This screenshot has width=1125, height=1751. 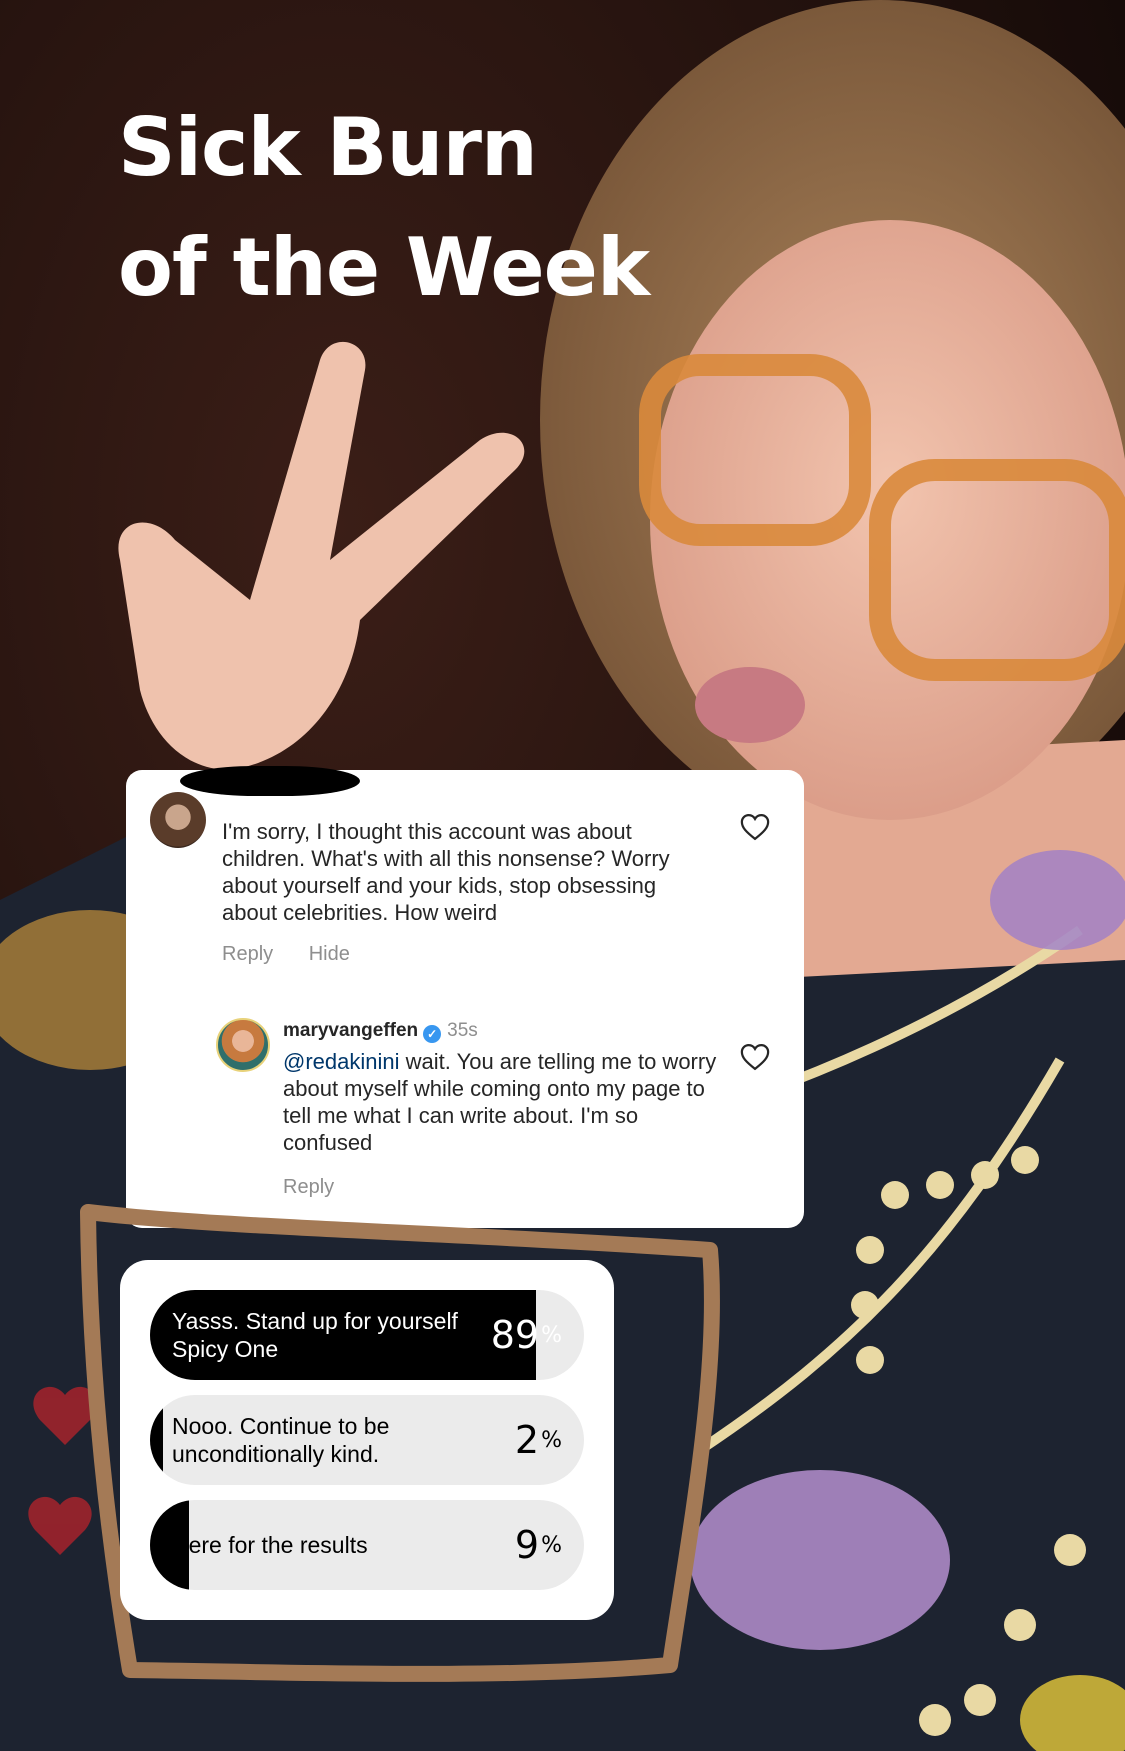 What do you see at coordinates (270, 1545) in the screenshot?
I see `poll-option-3-label: Here for the results` at bounding box center [270, 1545].